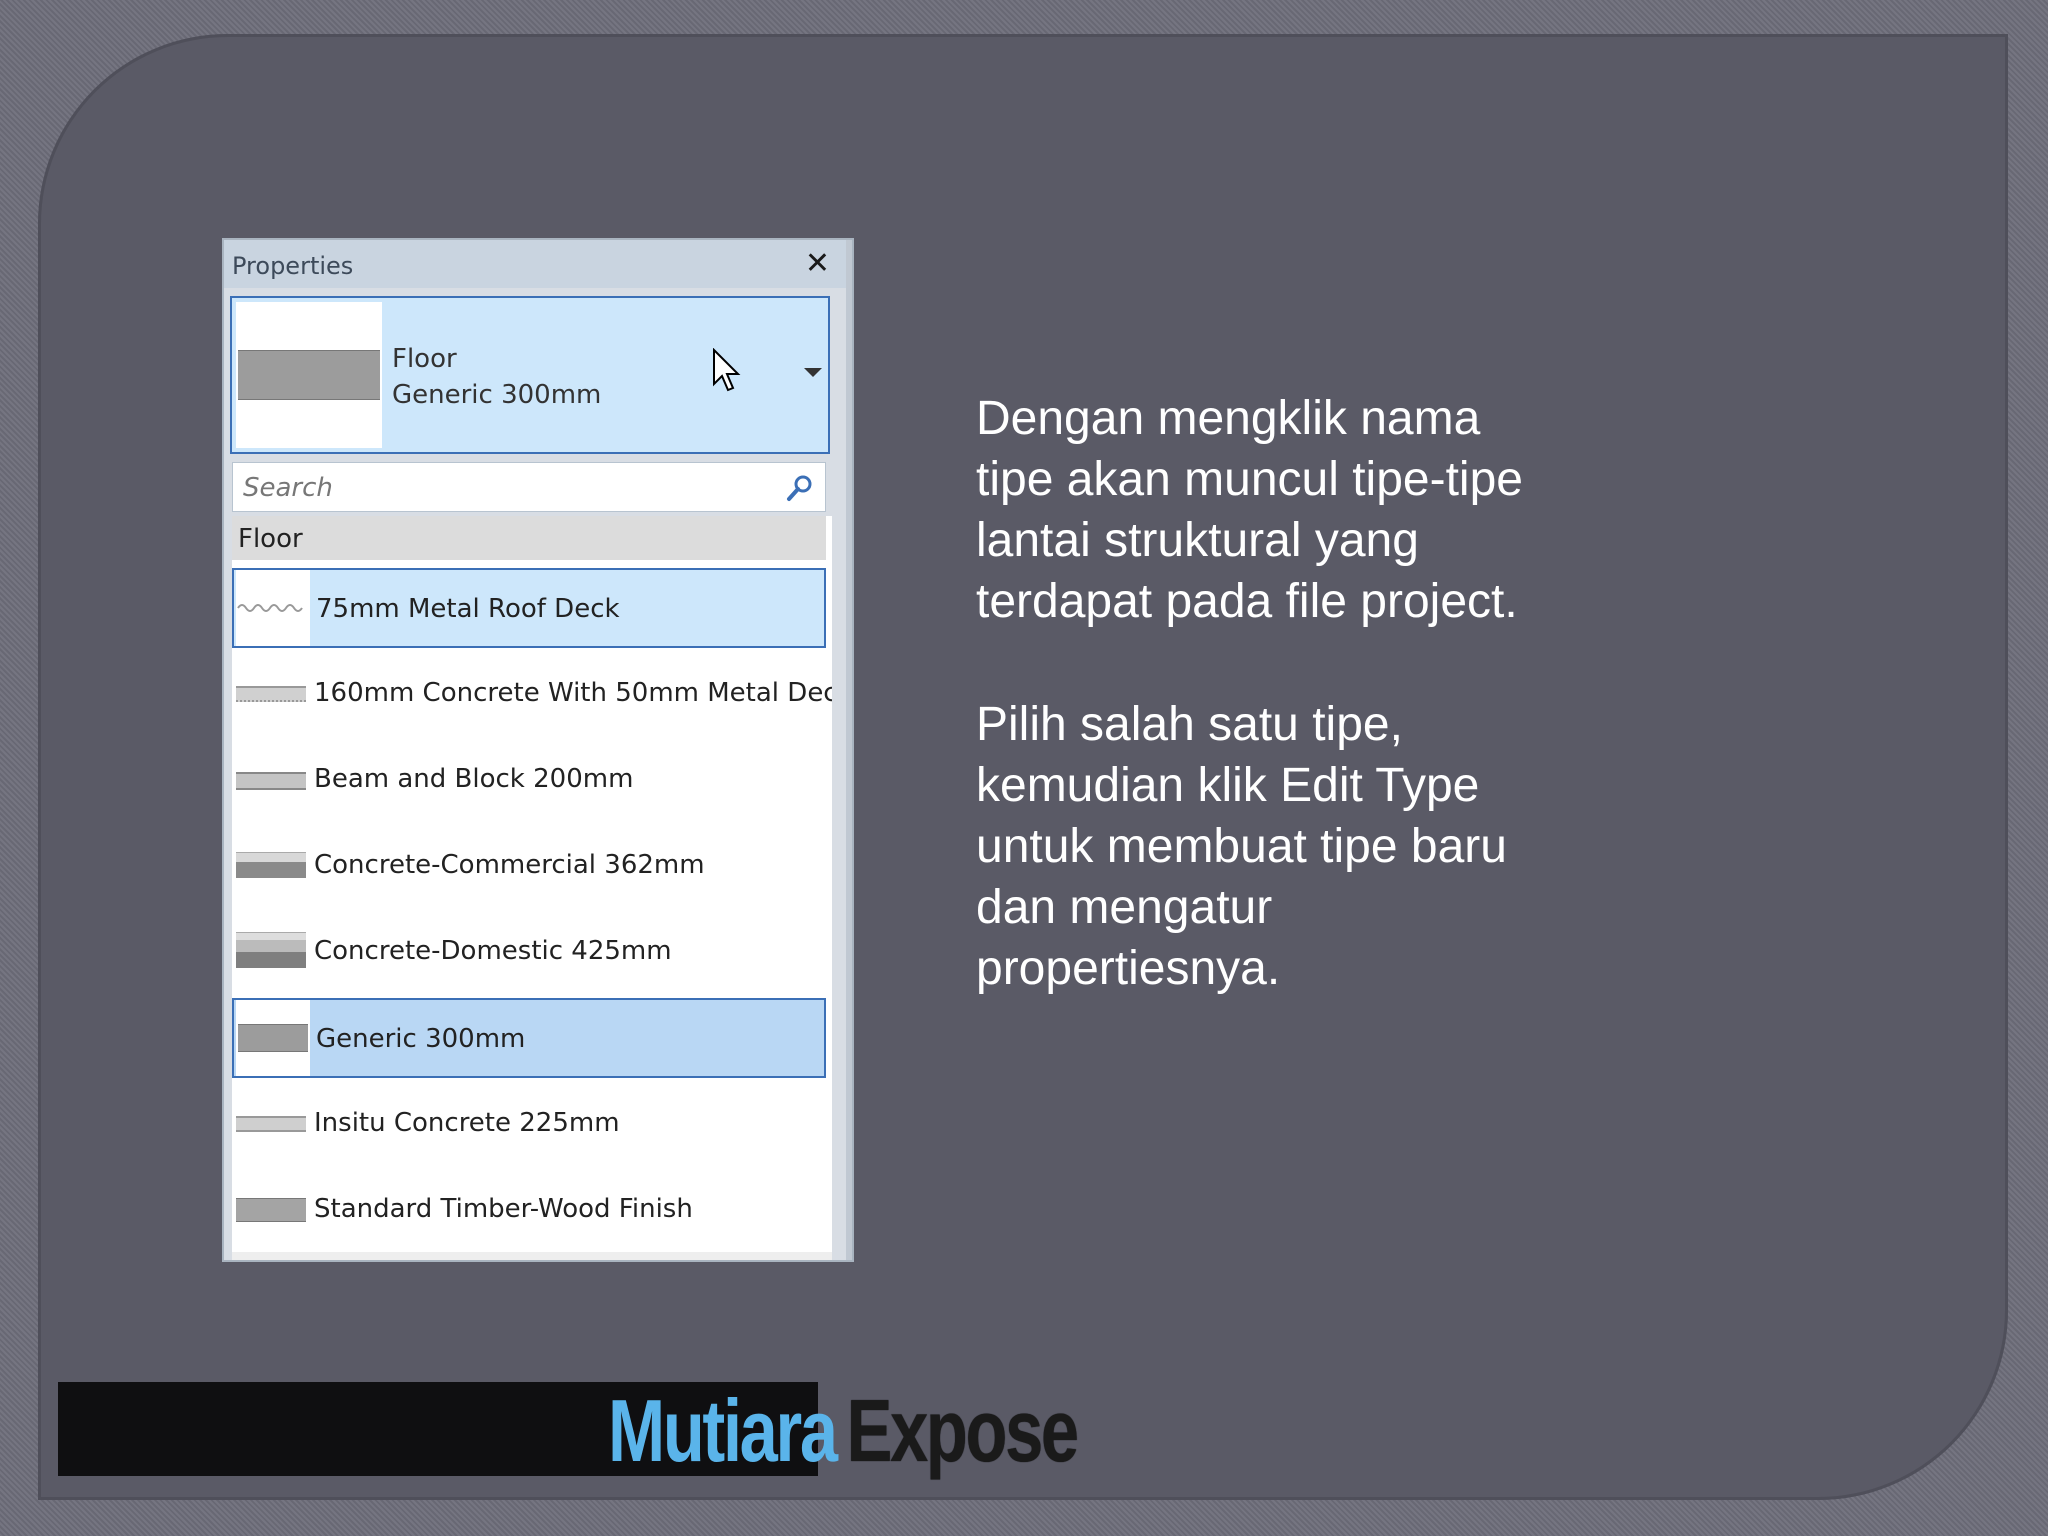  I want to click on timber-swatch-icon, so click(271, 1208).